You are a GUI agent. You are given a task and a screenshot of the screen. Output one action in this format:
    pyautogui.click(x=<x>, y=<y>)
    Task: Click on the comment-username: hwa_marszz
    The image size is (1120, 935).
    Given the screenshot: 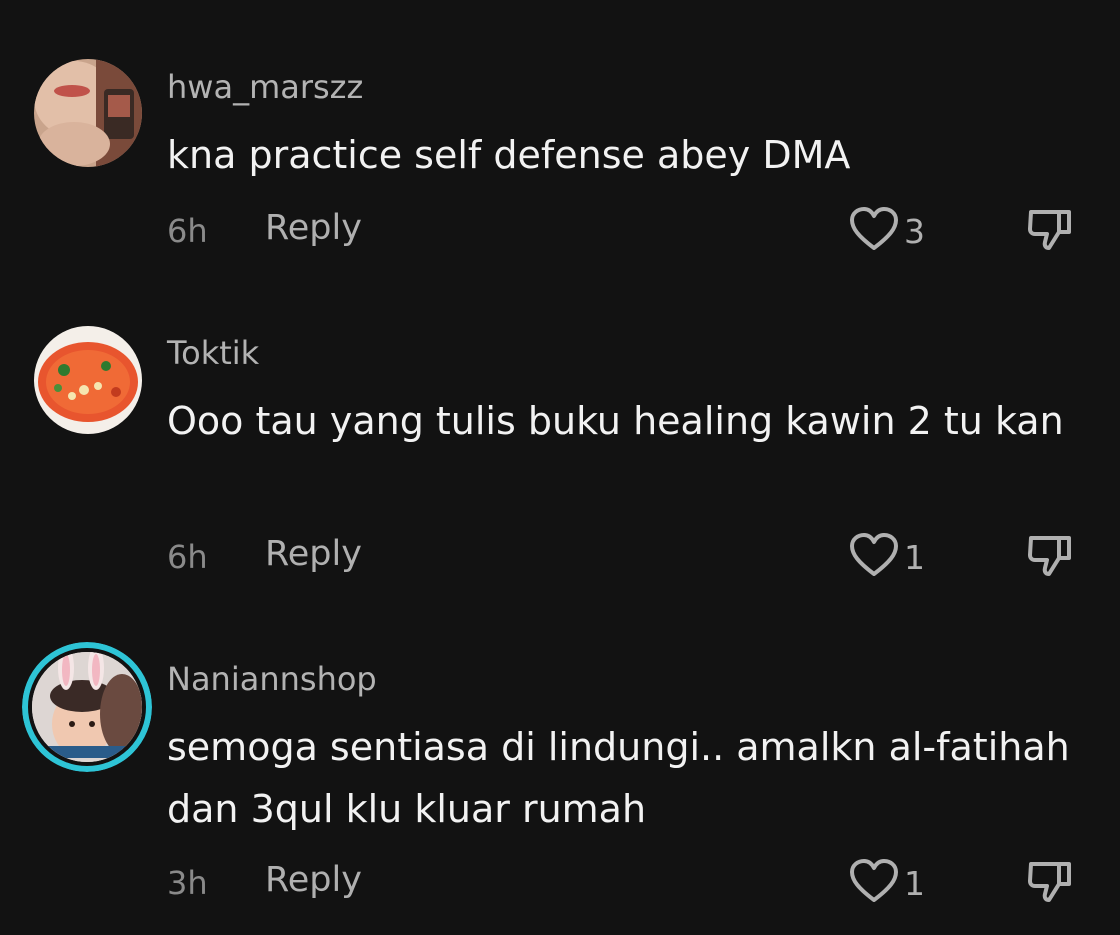 What is the action you would take?
    pyautogui.click(x=265, y=87)
    